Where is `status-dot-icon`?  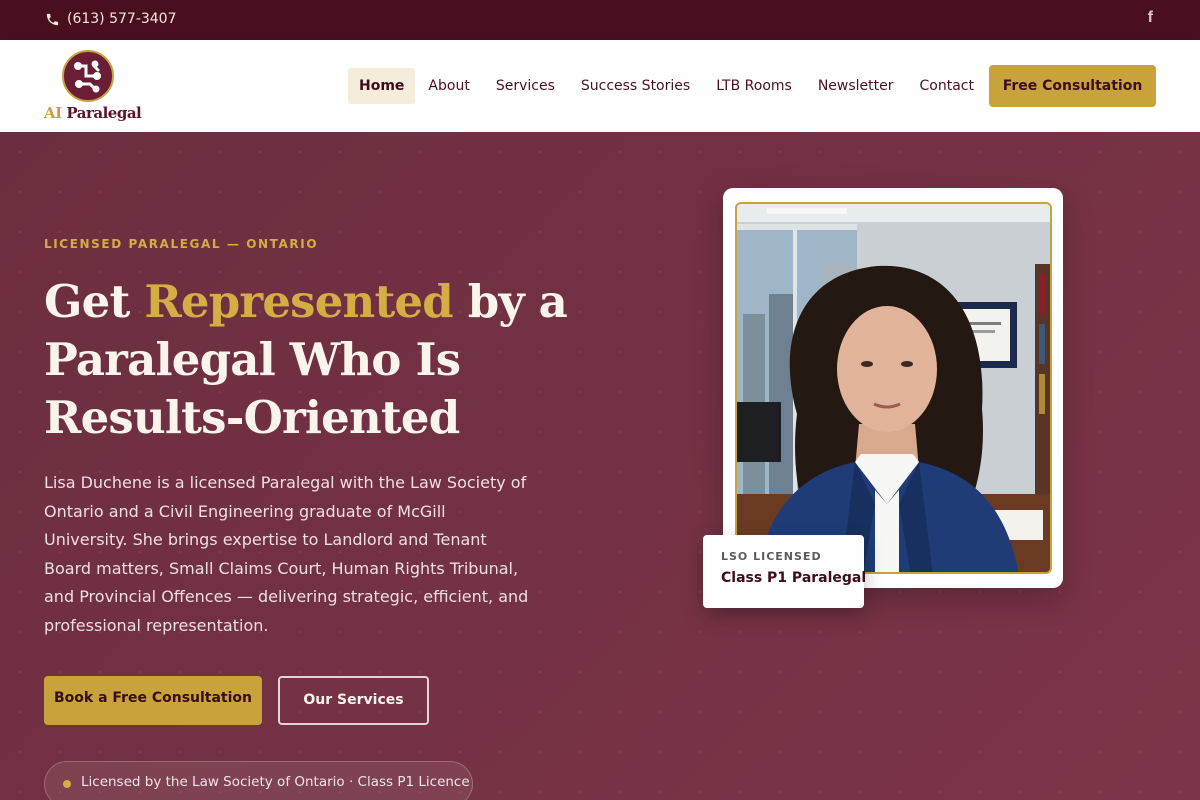 status-dot-icon is located at coordinates (67, 784).